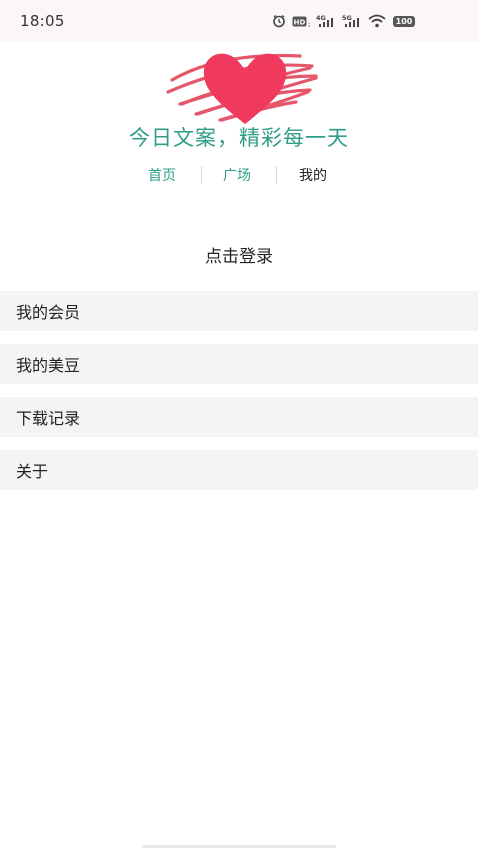 Image resolution: width=478 pixels, height=850 pixels. What do you see at coordinates (48, 365) in the screenshot?
I see `menu-item-label: 我的美豆` at bounding box center [48, 365].